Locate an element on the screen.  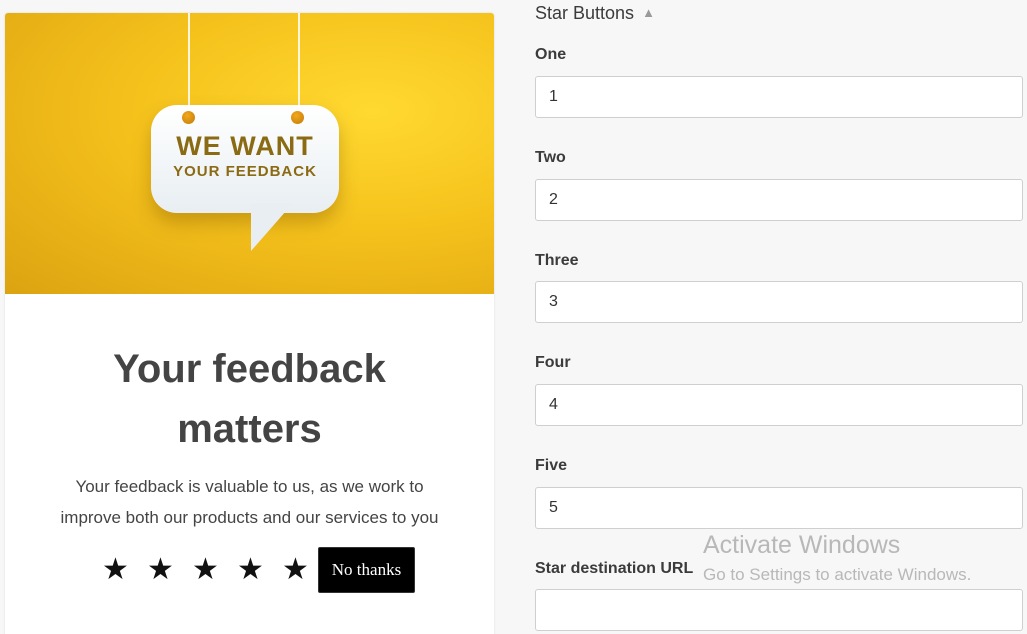
no-thanks-button: No thanks is located at coordinates (366, 570).